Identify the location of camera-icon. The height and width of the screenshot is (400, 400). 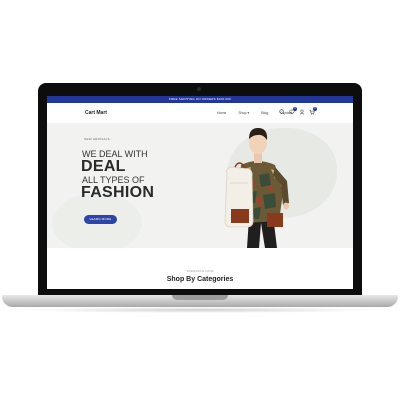
(199, 89).